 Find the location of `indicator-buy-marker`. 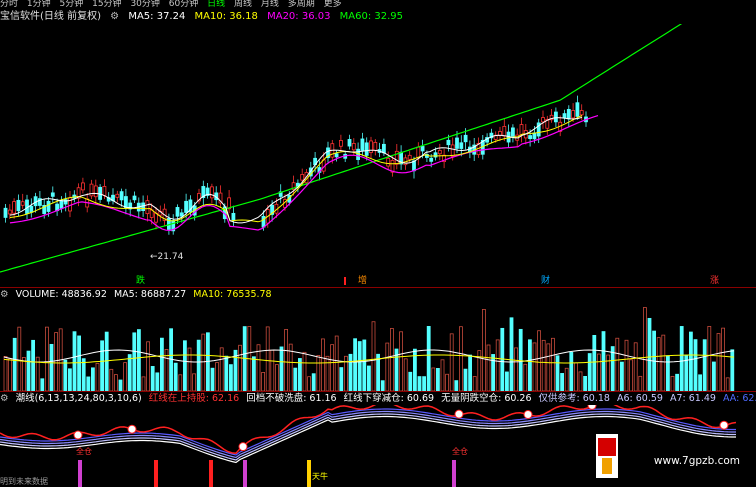

indicator-buy-marker is located at coordinates (528, 414).